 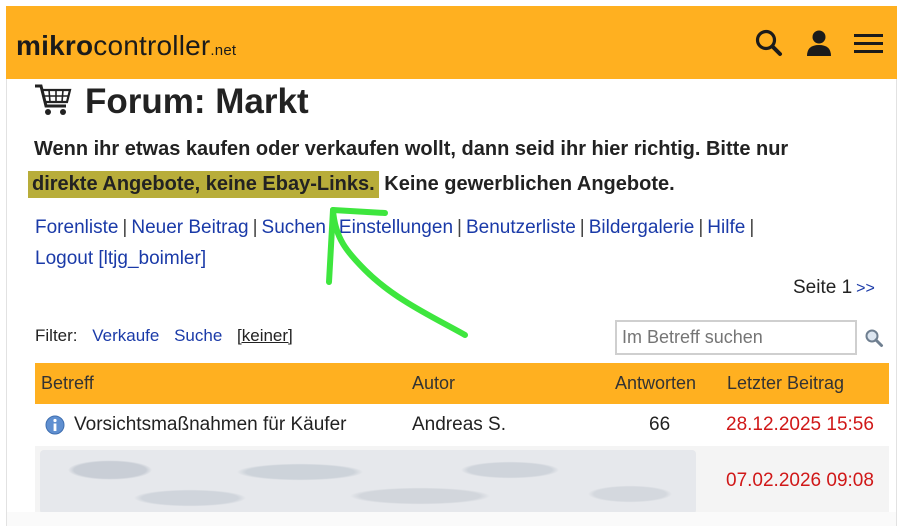 I want to click on pagination: Seite 1 >>, so click(x=834, y=288).